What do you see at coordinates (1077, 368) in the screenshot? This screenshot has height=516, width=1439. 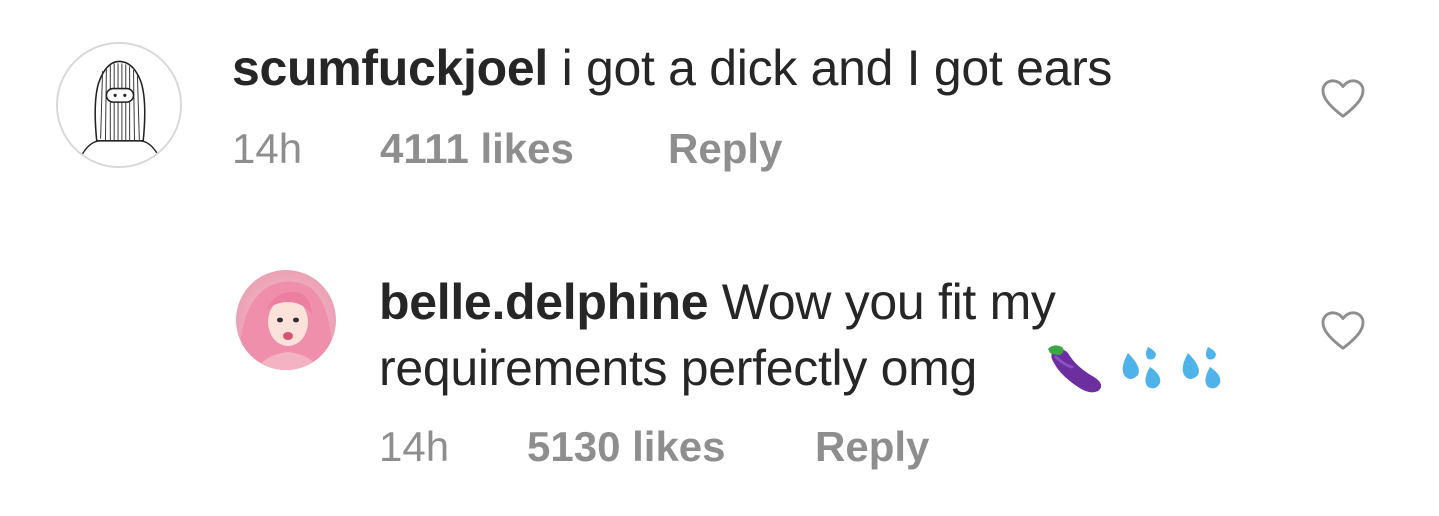 I see `eggplant-emoji` at bounding box center [1077, 368].